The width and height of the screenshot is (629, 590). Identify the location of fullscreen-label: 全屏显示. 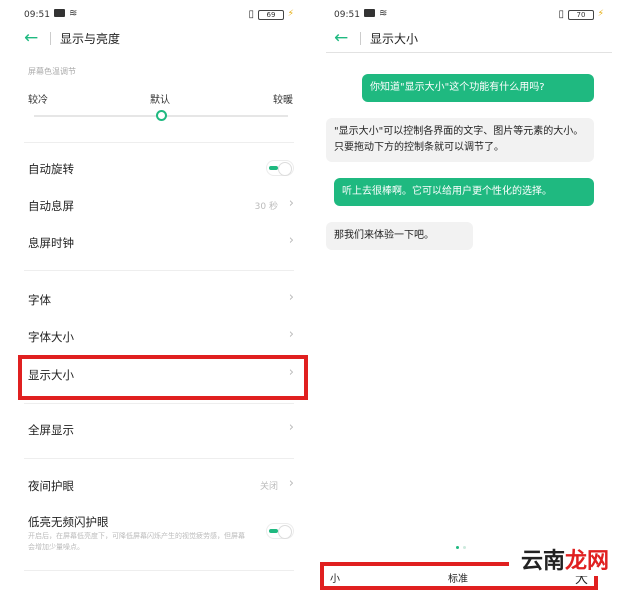
(51, 430).